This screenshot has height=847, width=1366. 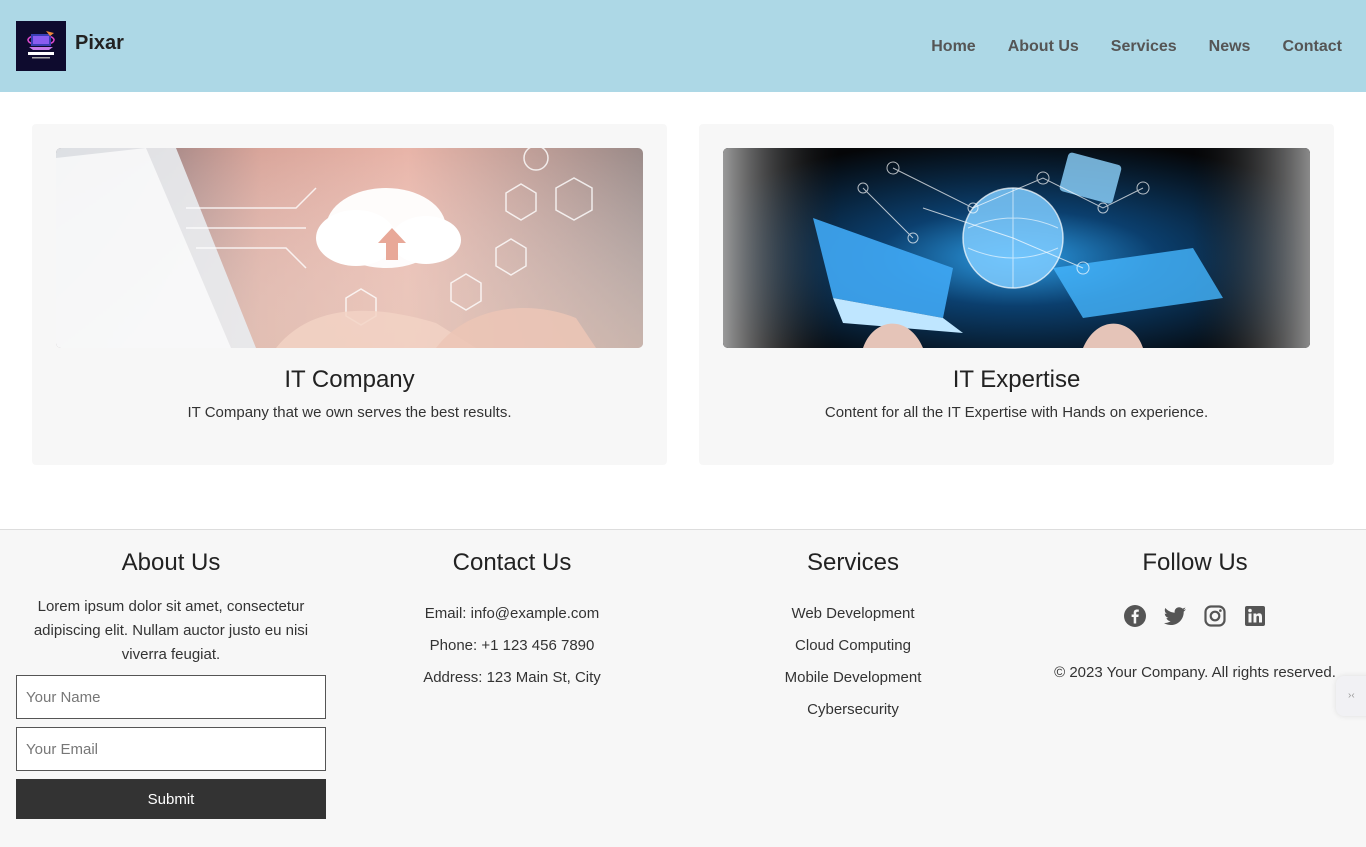 I want to click on service-item: Cybersecurity, so click(x=853, y=710).